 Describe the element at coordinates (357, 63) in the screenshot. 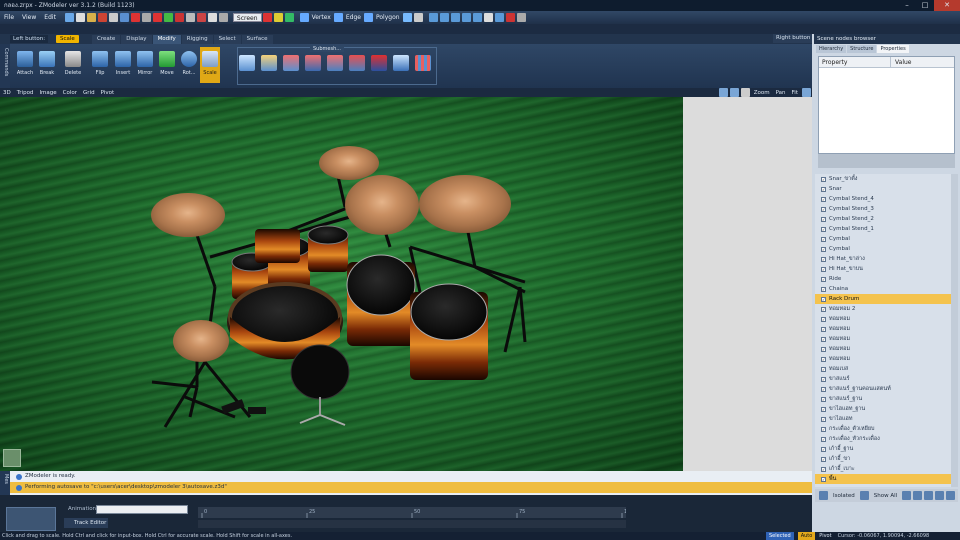

I see `submesh-tool-6-icon` at that location.